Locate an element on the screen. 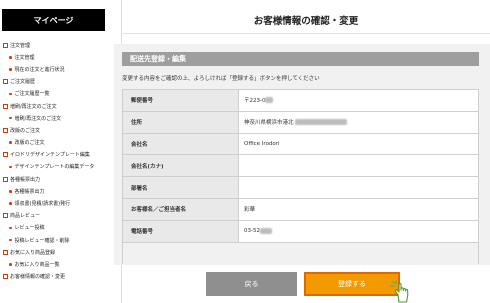  table-row: 会社名 Office Irodori is located at coordinates (300, 144).